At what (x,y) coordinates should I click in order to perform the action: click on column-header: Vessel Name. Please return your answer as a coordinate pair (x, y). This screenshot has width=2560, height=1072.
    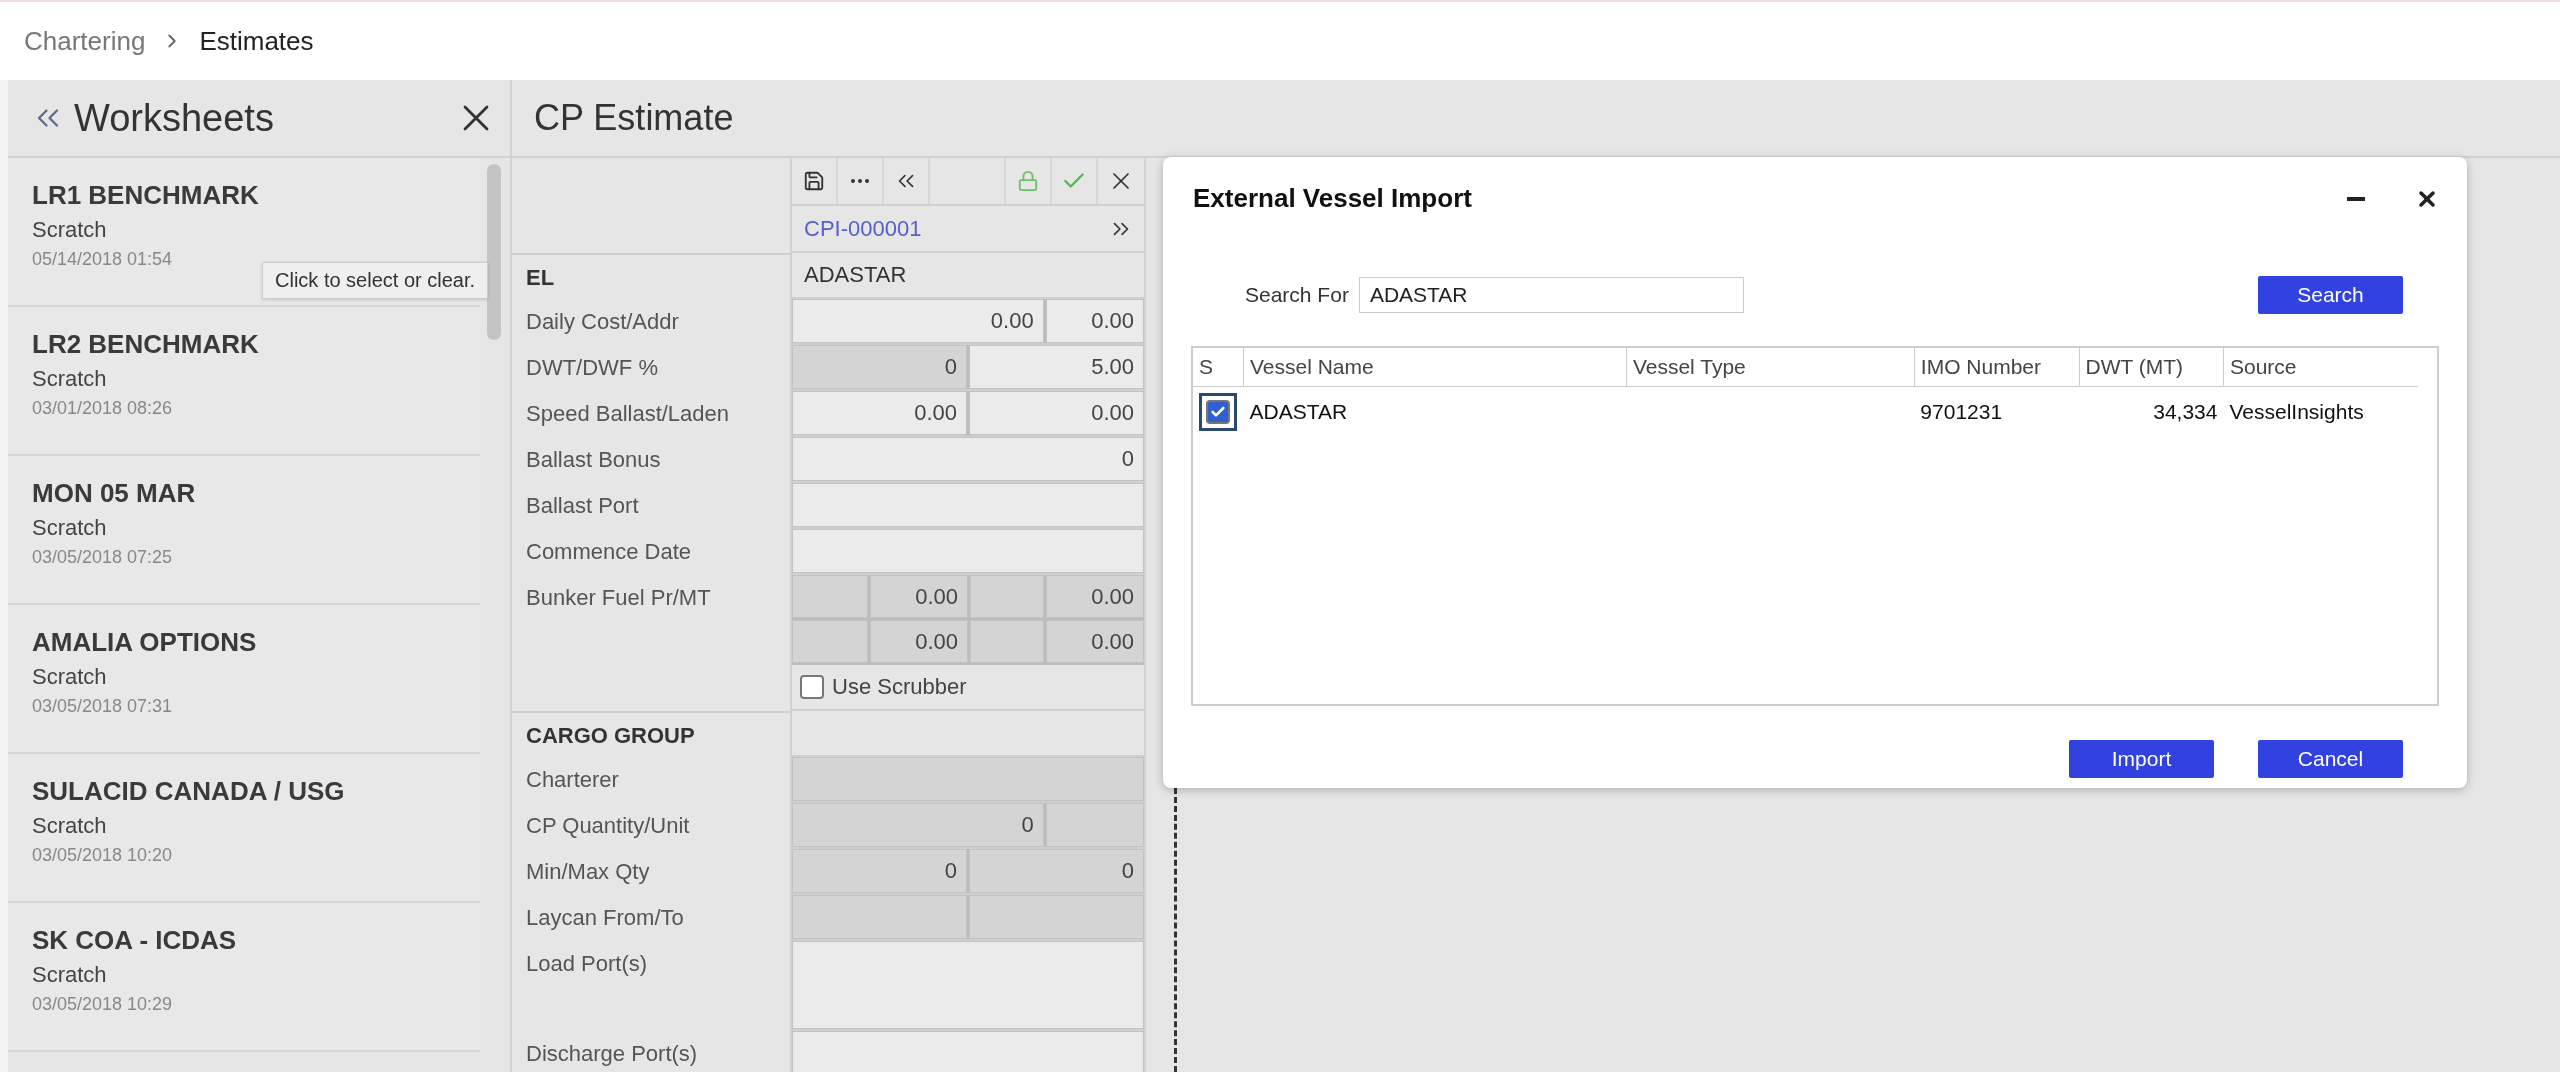
    Looking at the image, I should click on (1435, 367).